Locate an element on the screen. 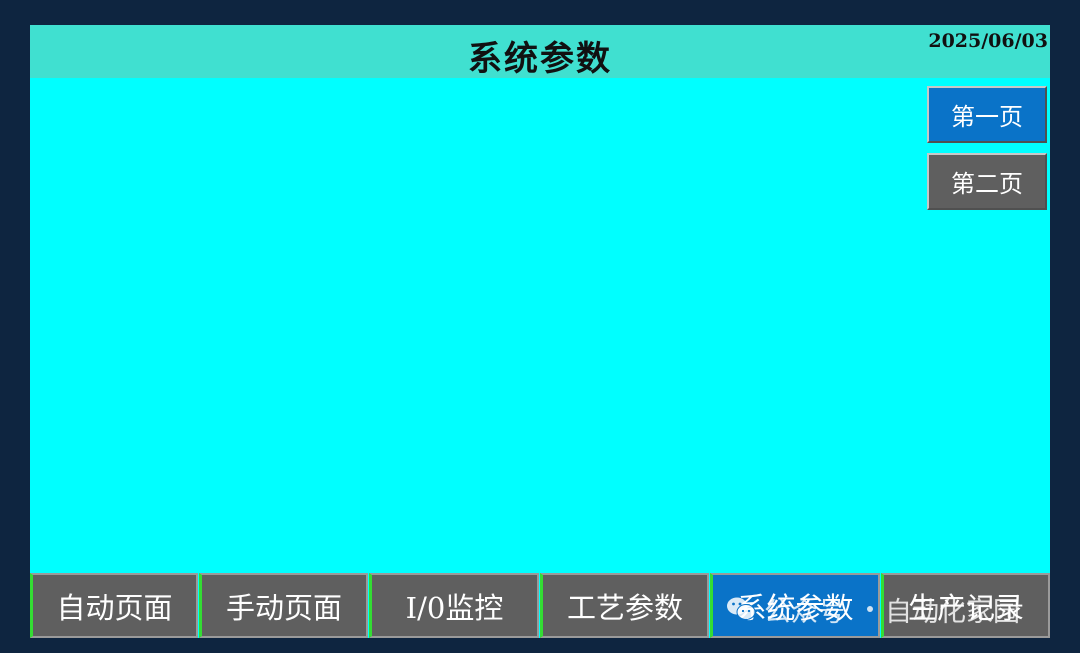 Image resolution: width=1080 pixels, height=653 pixels. nav-io-monitor-label: I/0监控 is located at coordinates (454, 607).